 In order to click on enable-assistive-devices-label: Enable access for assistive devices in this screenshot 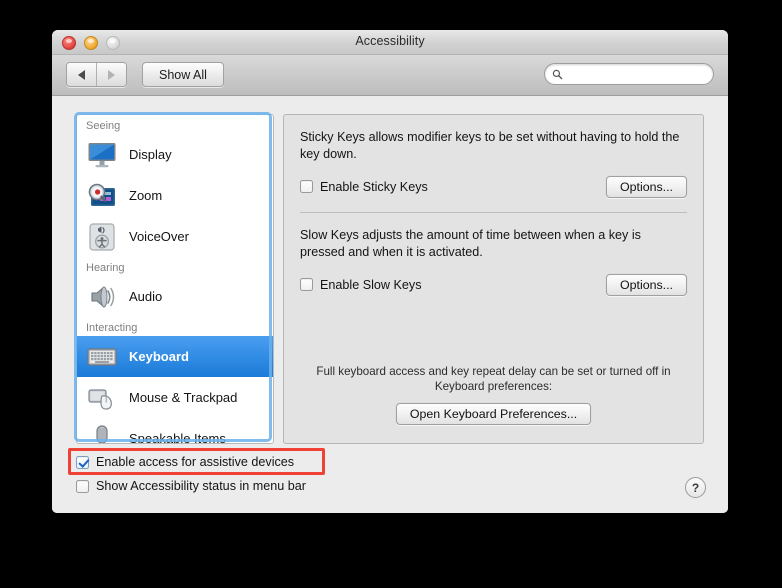, I will do `click(195, 462)`.